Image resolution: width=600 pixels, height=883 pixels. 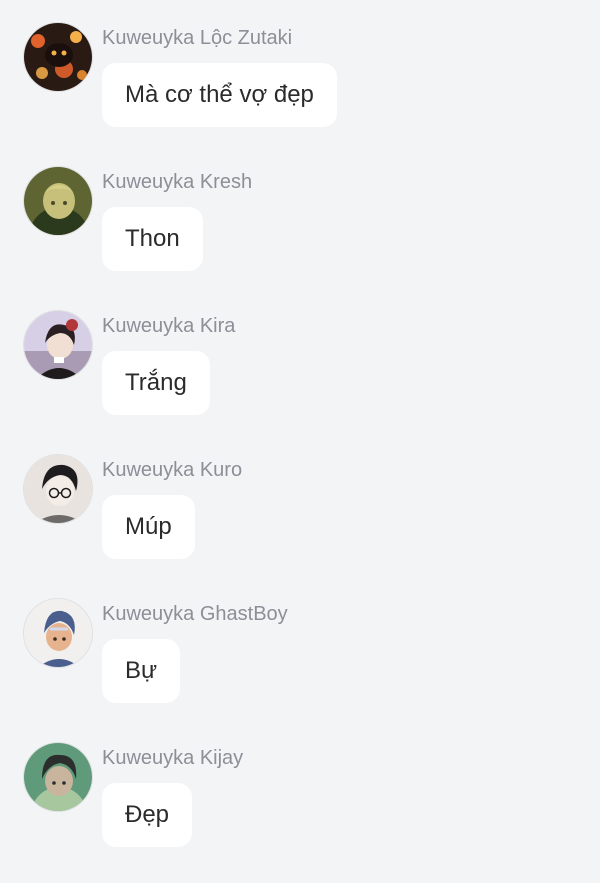 I want to click on avatar-glasses-character-icon, so click(x=58, y=489).